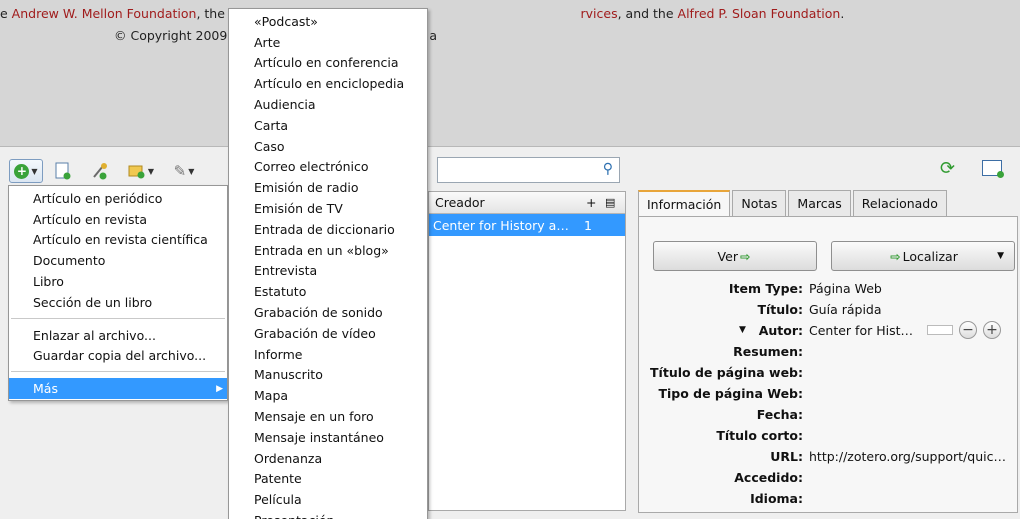  Describe the element at coordinates (118, 219) in the screenshot. I see `menu-item-articulo-revista: Artículo en revista` at that location.